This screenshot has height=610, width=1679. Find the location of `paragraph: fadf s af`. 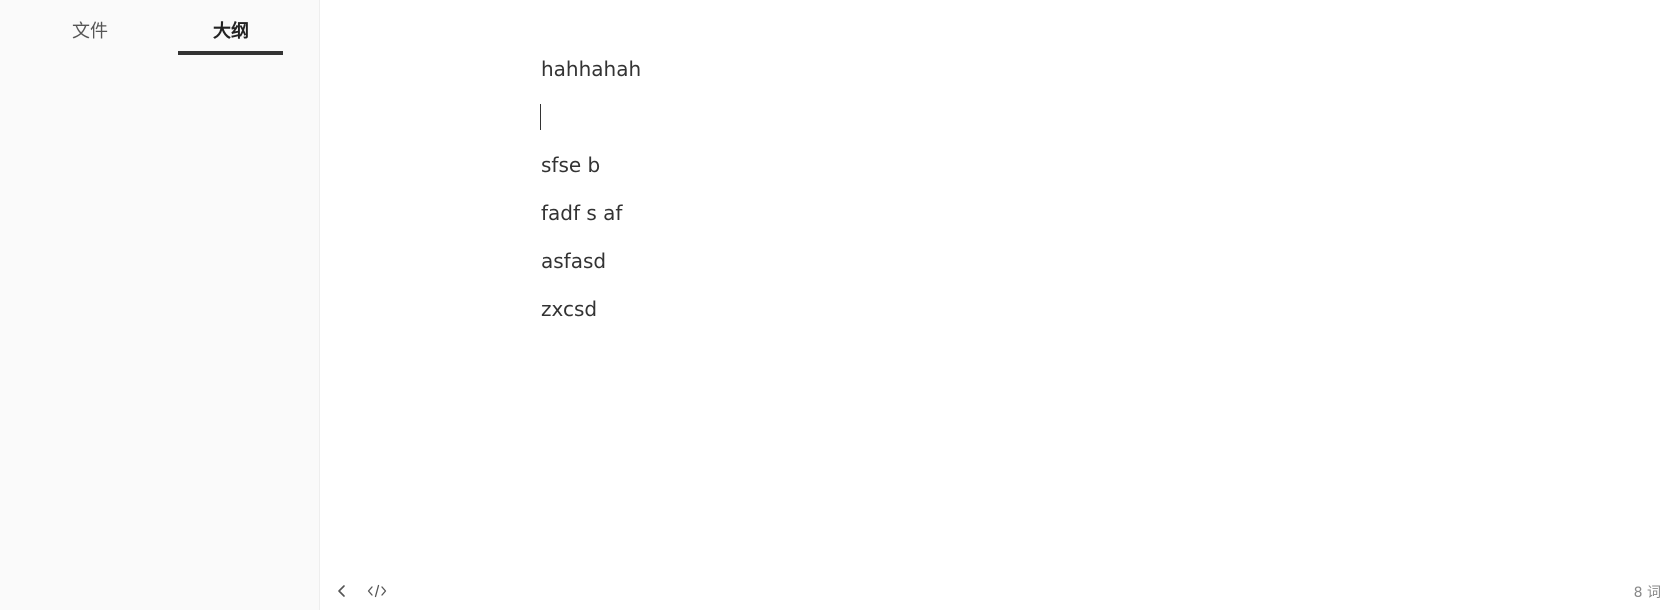

paragraph: fadf s af is located at coordinates (581, 213).